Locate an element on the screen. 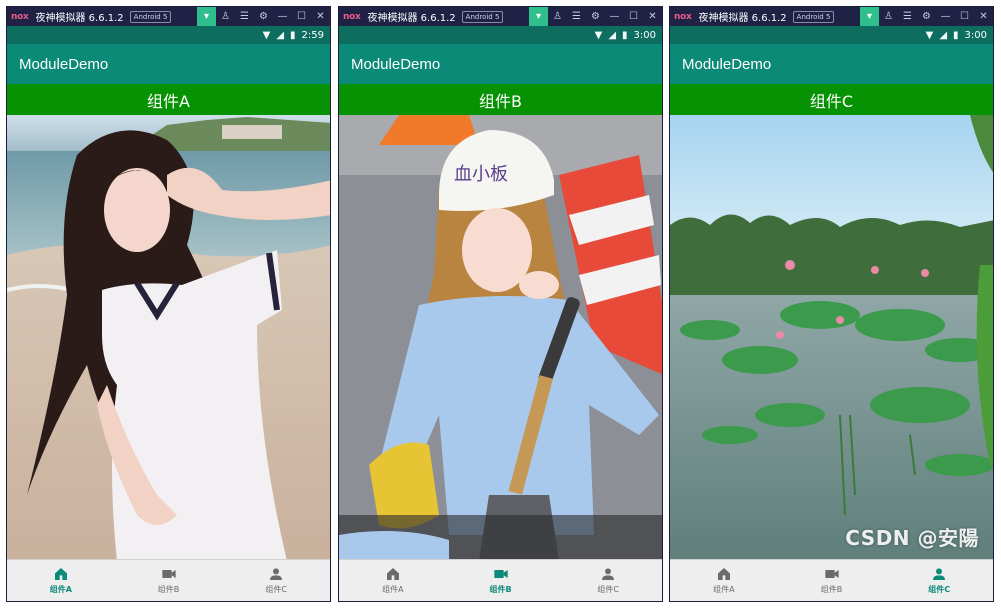 The image size is (1001, 608). cap-text: 血小板 is located at coordinates (481, 174).